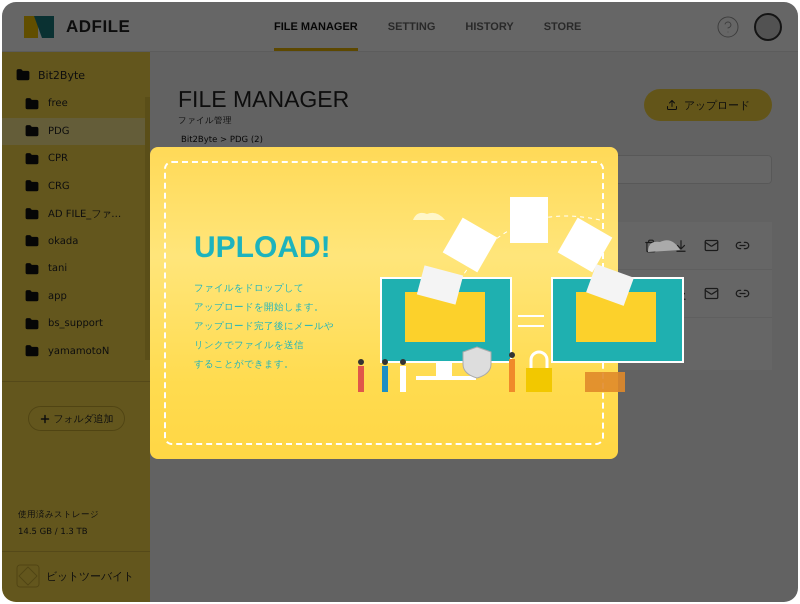 This screenshot has width=800, height=604. Describe the element at coordinates (262, 248) in the screenshot. I see `upload-heading: UPLOAD!` at that location.